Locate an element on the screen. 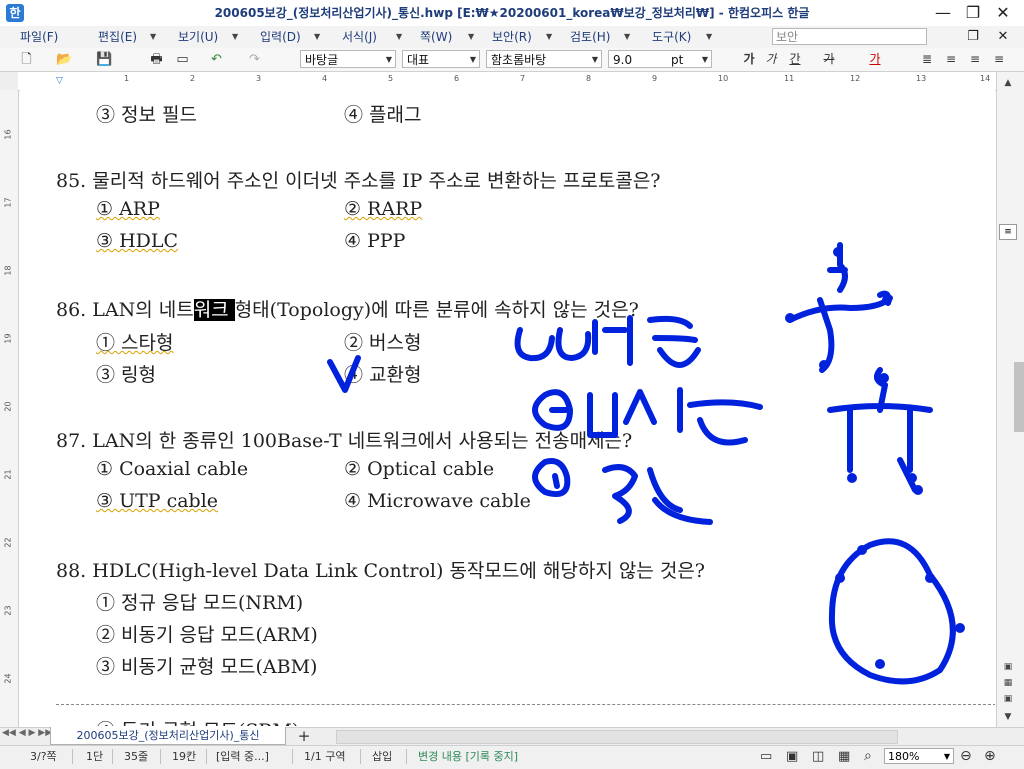 This screenshot has height=769, width=1024. redo-icon: ↷ is located at coordinates (254, 59).